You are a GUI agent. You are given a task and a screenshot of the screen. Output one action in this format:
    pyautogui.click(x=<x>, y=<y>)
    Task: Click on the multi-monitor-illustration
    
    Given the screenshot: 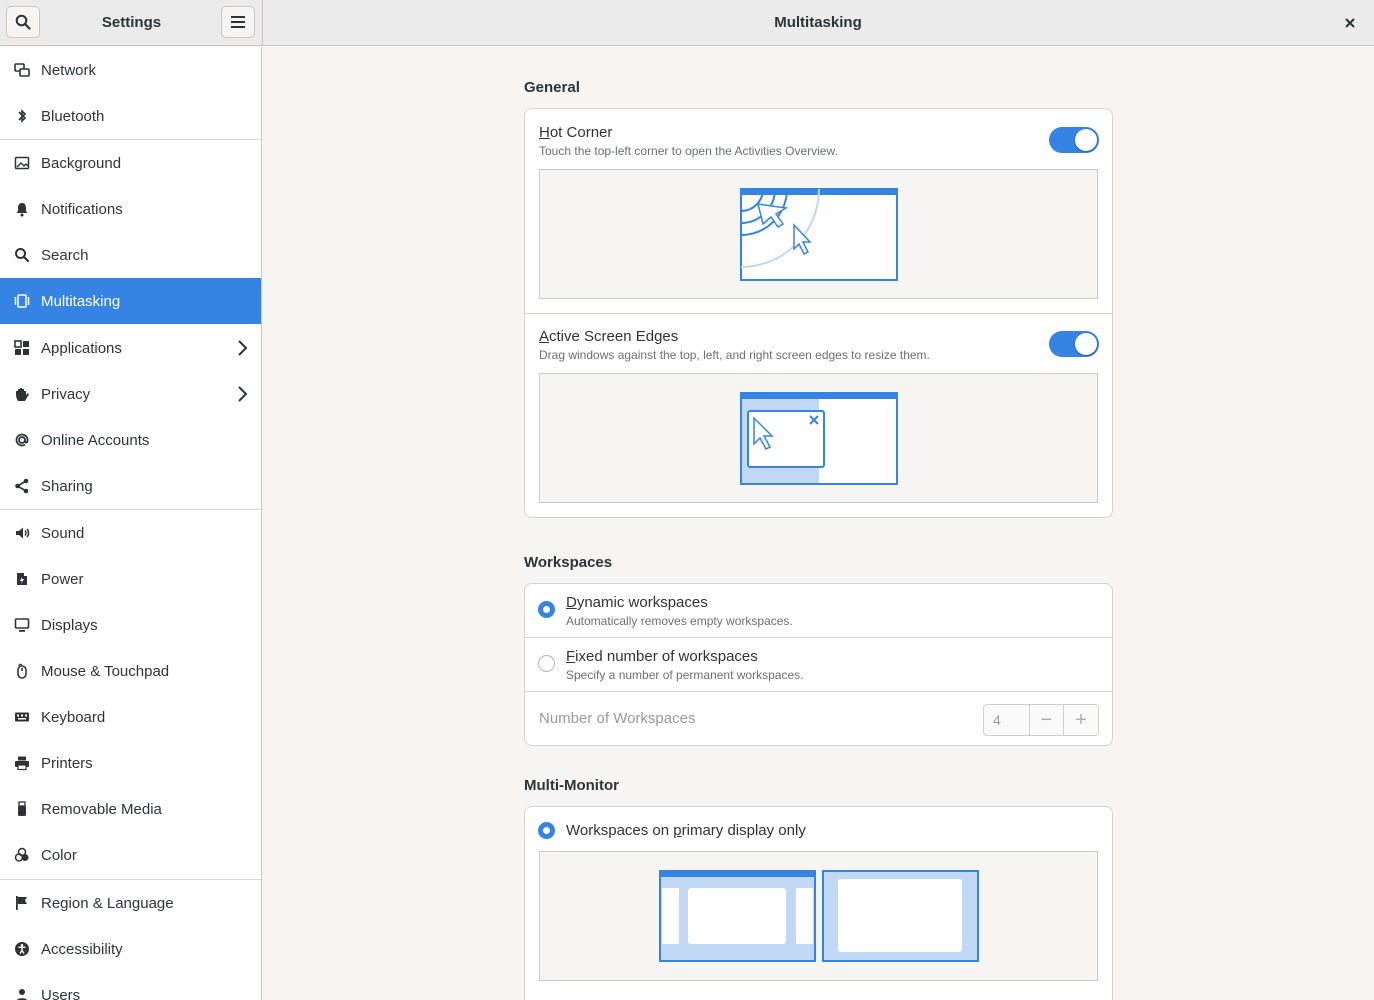 What is the action you would take?
    pyautogui.click(x=819, y=916)
    